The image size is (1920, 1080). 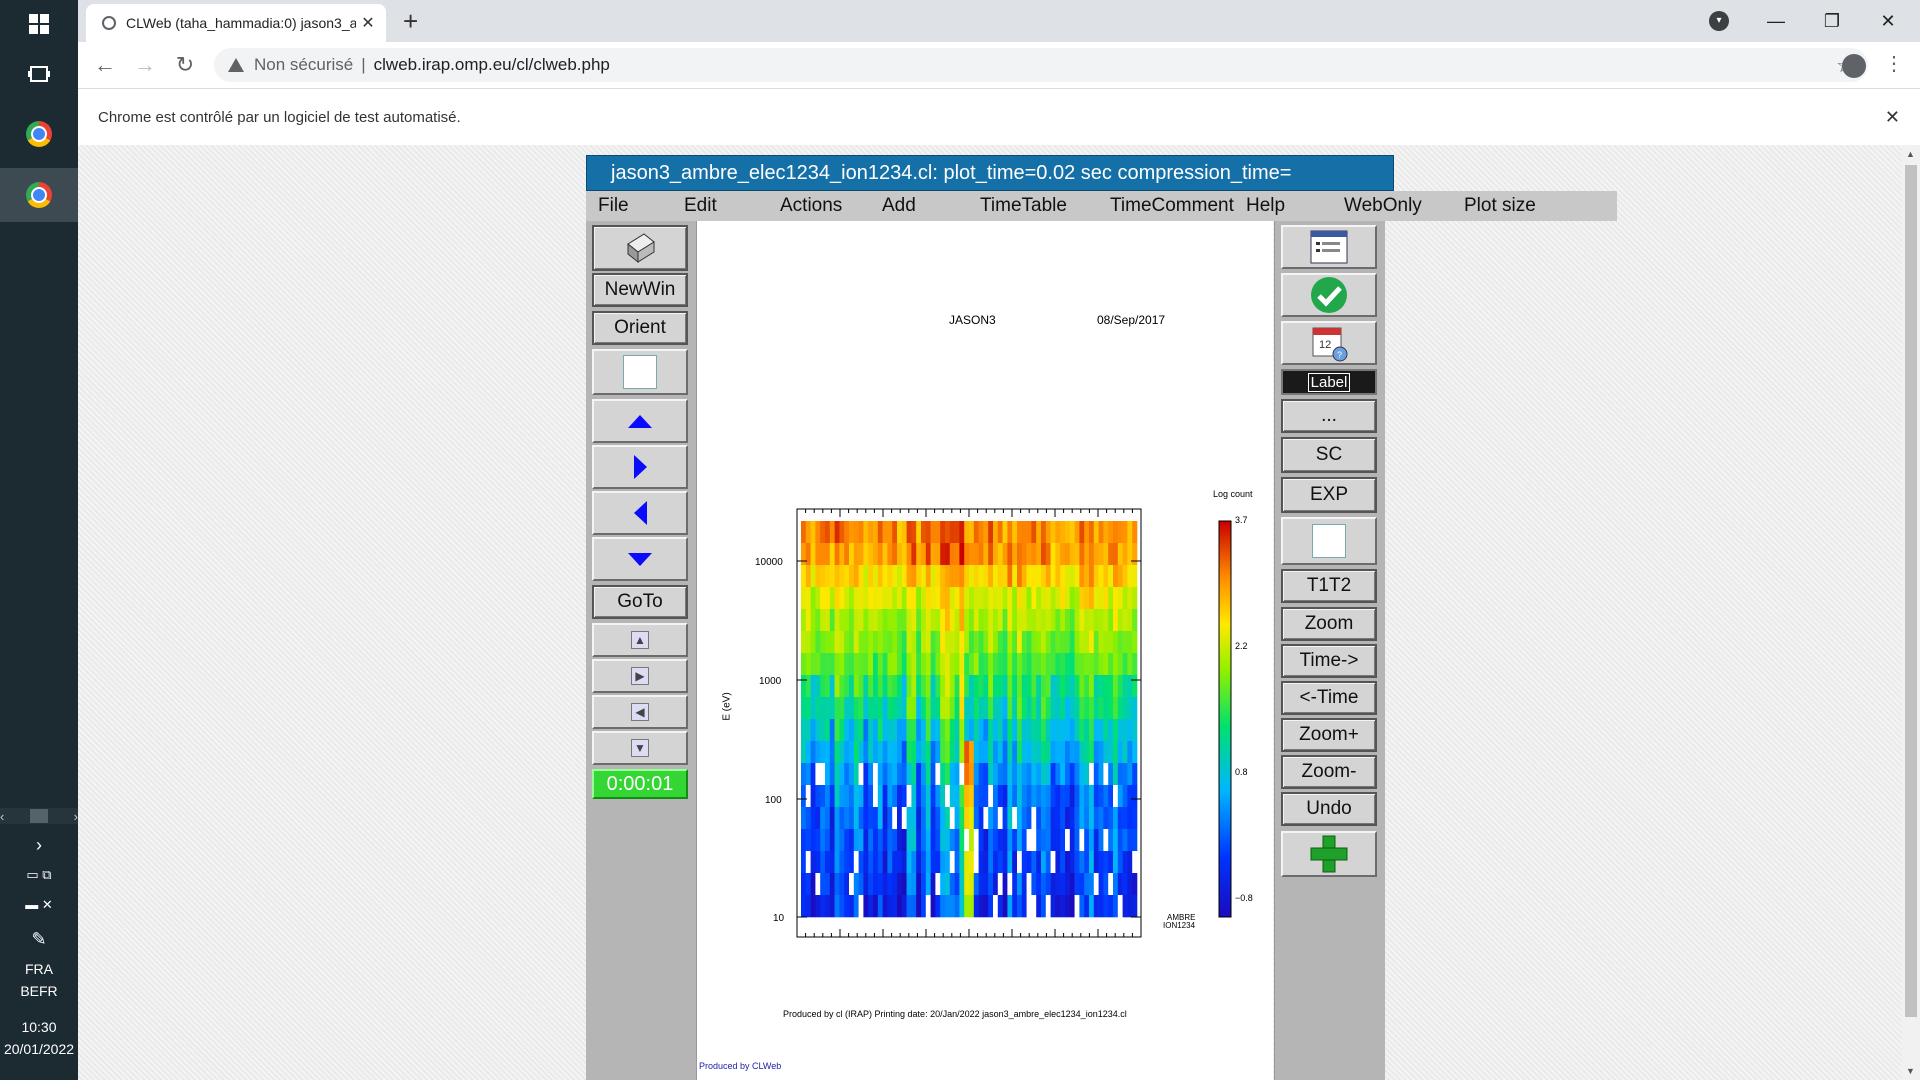 What do you see at coordinates (1329, 661) in the screenshot?
I see `time-forward-button: Time->` at bounding box center [1329, 661].